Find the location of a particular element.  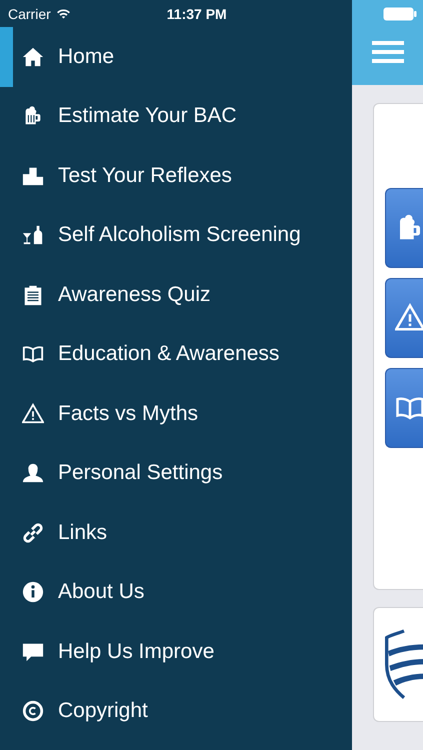

carrier-label: Carrier is located at coordinates (29, 14).